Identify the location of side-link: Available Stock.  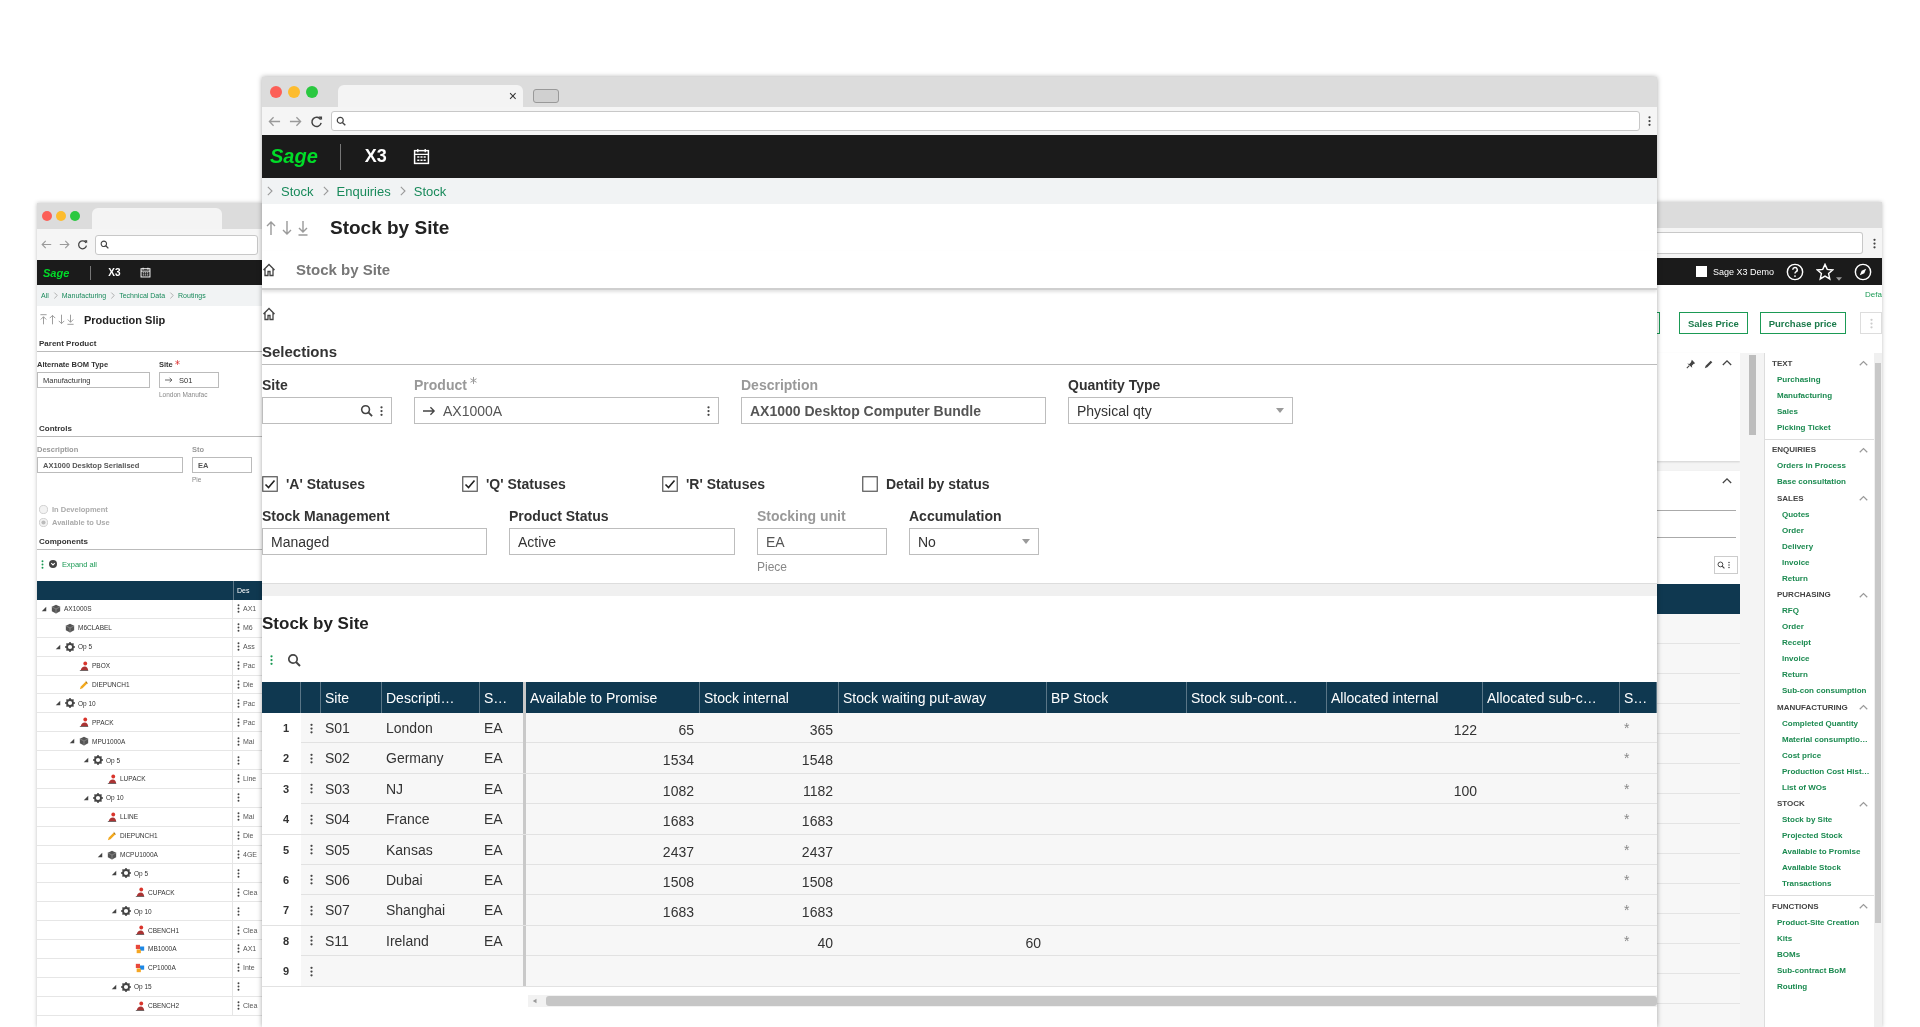
(1823, 868).